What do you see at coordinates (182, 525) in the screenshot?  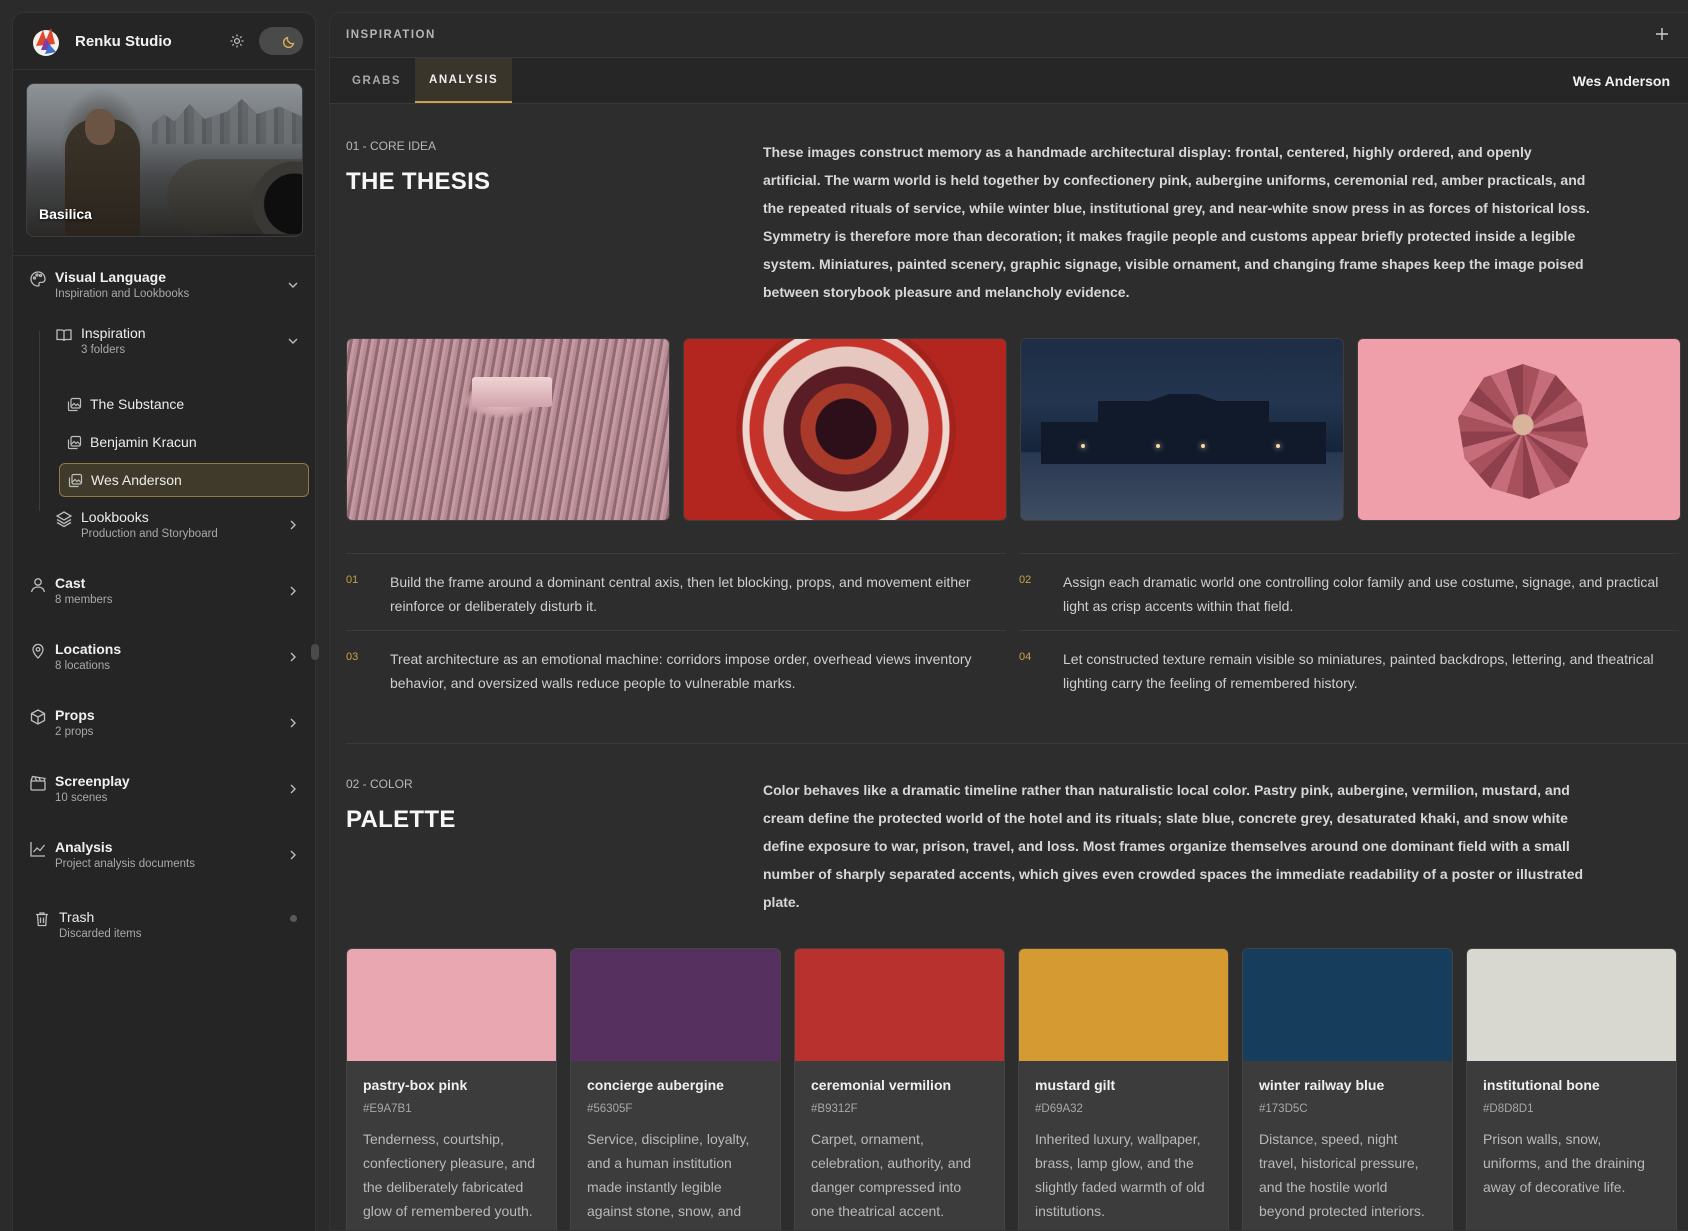 I see `sidebar-item-lookbooks: Lookbooks Production and Storyboard` at bounding box center [182, 525].